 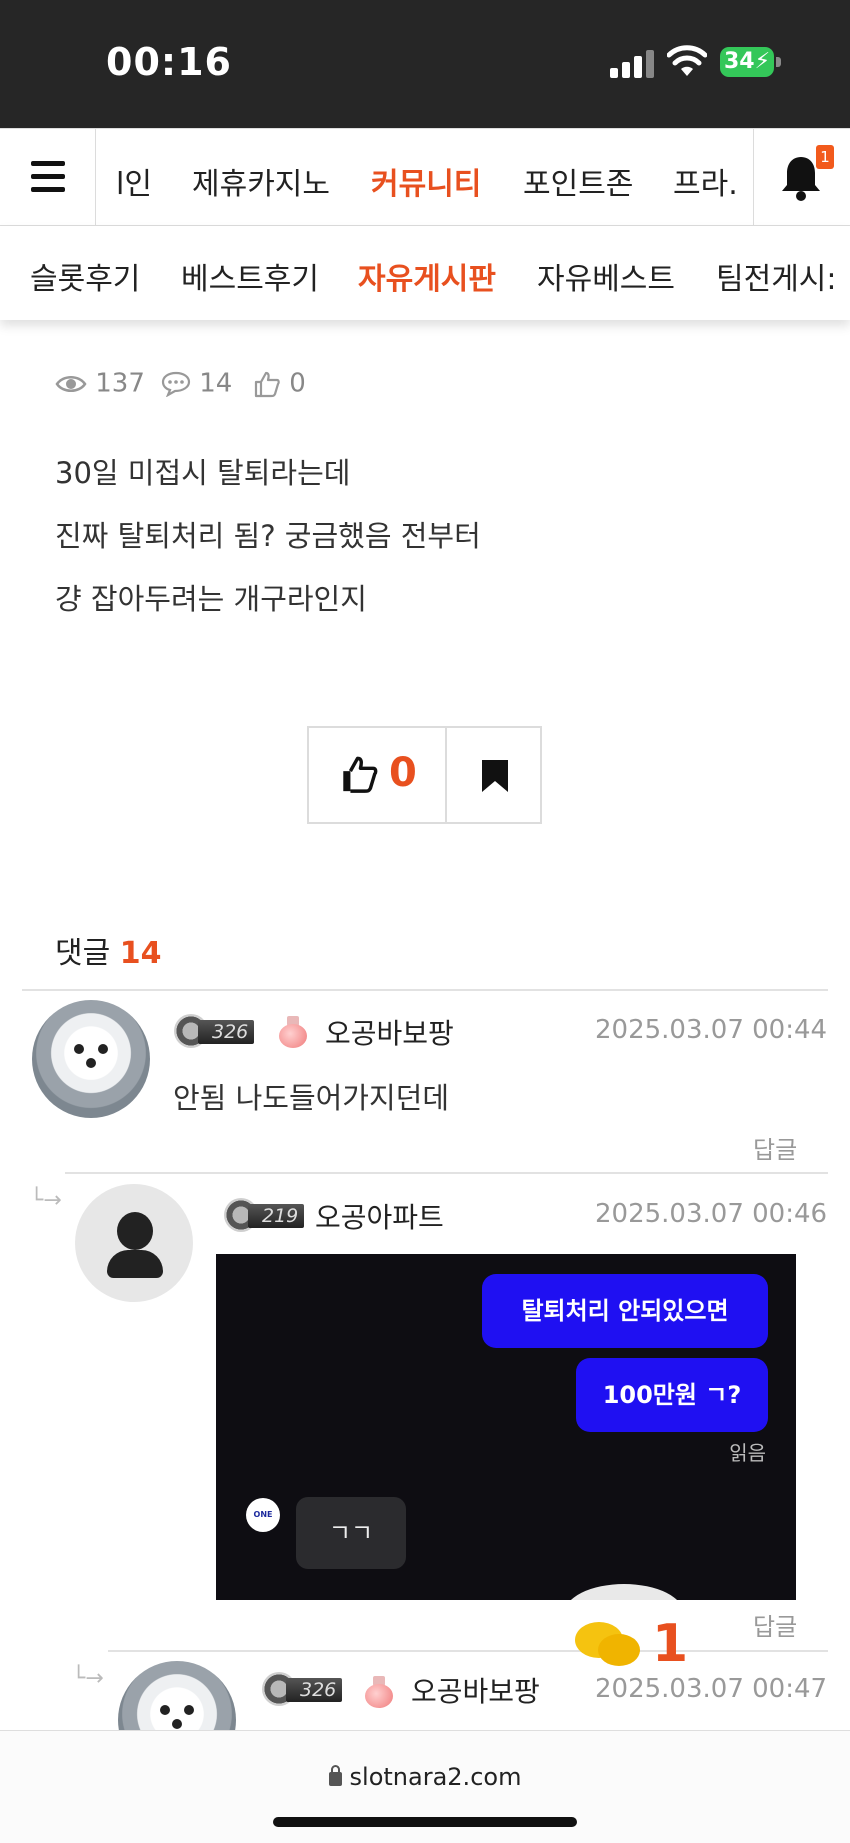 What do you see at coordinates (687, 60) in the screenshot?
I see `wifi-icon` at bounding box center [687, 60].